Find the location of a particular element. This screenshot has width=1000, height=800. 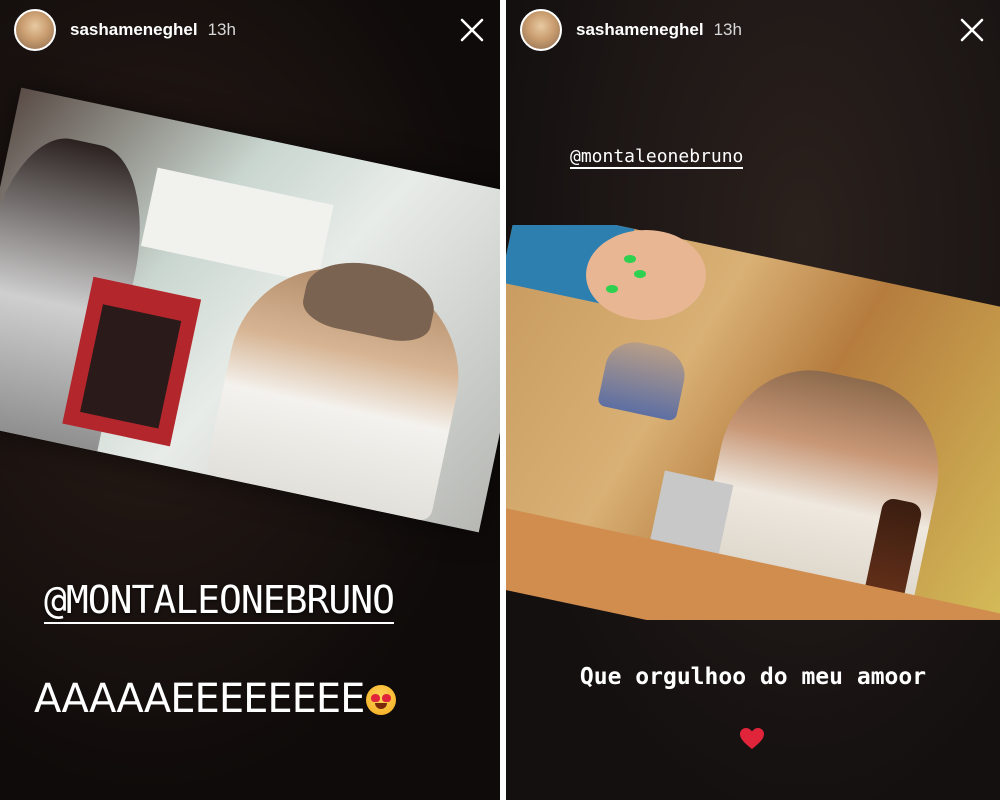

awning is located at coordinates (237, 225).